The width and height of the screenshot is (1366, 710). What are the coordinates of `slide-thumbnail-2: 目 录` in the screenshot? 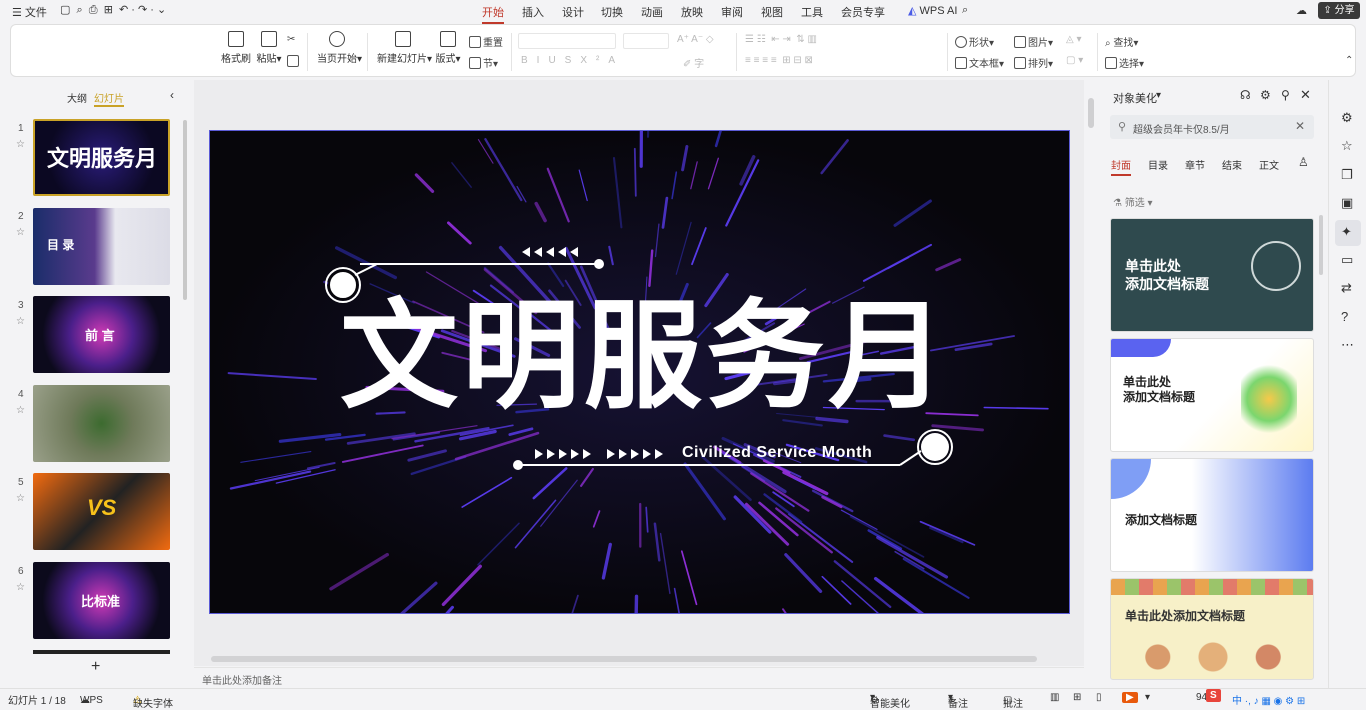 It's located at (101, 246).